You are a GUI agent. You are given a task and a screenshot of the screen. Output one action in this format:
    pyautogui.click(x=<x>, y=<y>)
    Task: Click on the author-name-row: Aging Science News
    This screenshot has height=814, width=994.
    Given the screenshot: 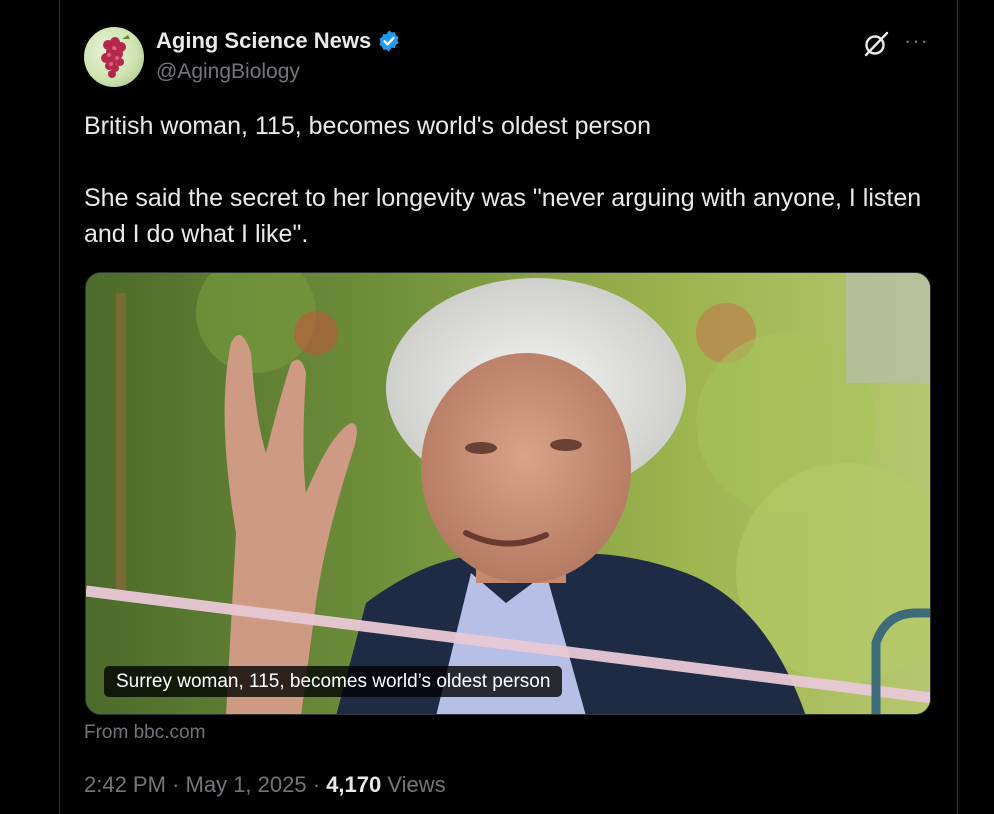 What is the action you would take?
    pyautogui.click(x=278, y=41)
    